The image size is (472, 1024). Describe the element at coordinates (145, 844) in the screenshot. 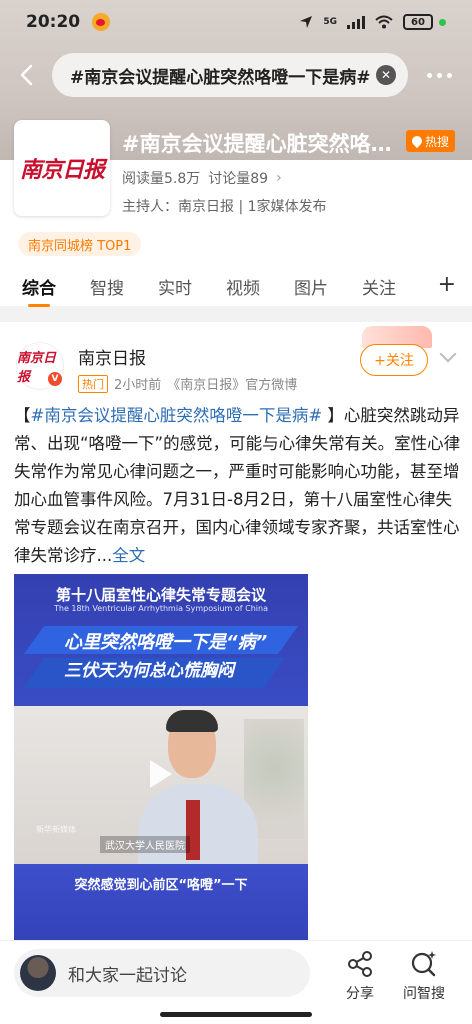

I see `hospital-caption: 武汉大学人民医院` at that location.